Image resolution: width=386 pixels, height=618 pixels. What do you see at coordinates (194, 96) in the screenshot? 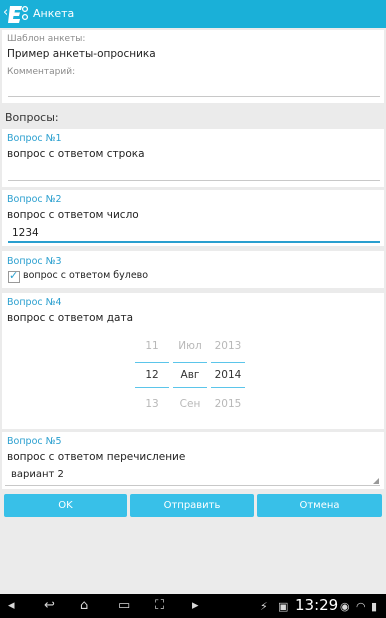
I see `comment-field-underline` at bounding box center [194, 96].